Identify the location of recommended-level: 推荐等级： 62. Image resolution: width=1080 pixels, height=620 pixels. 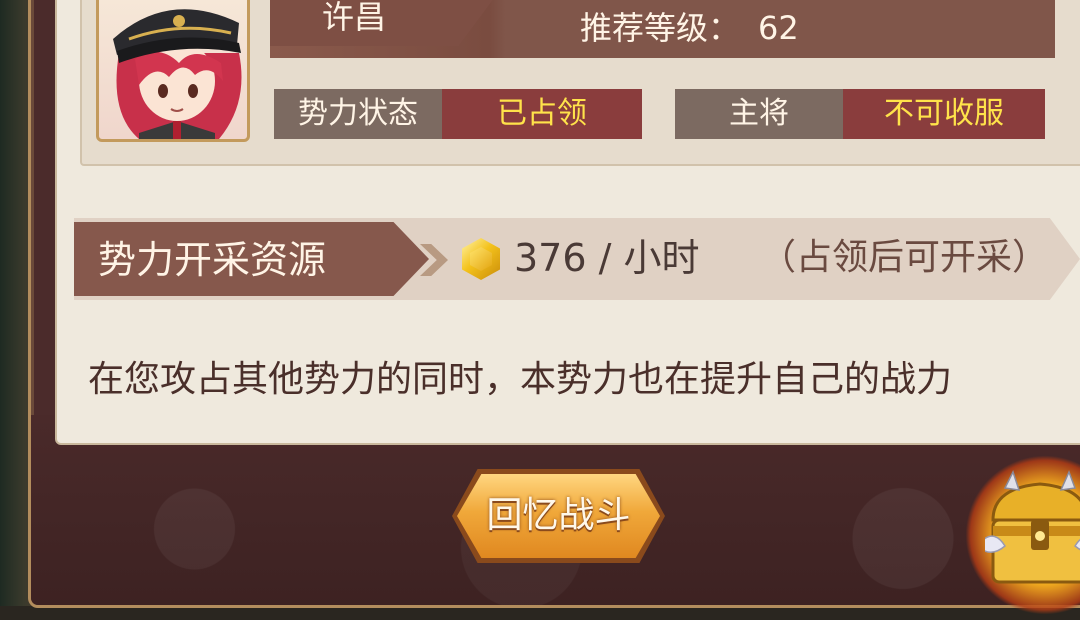
(689, 28).